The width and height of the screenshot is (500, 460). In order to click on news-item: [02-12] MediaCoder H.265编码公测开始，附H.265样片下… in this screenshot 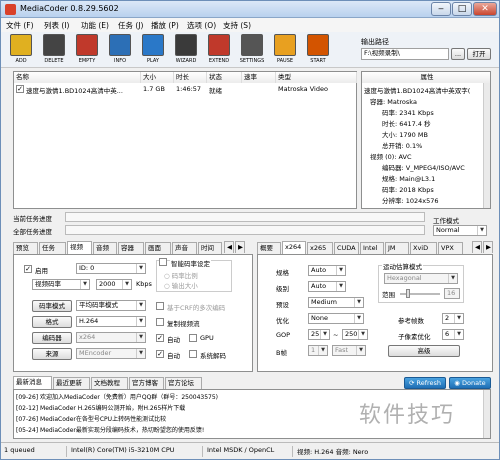, I will do `click(100, 407)`.